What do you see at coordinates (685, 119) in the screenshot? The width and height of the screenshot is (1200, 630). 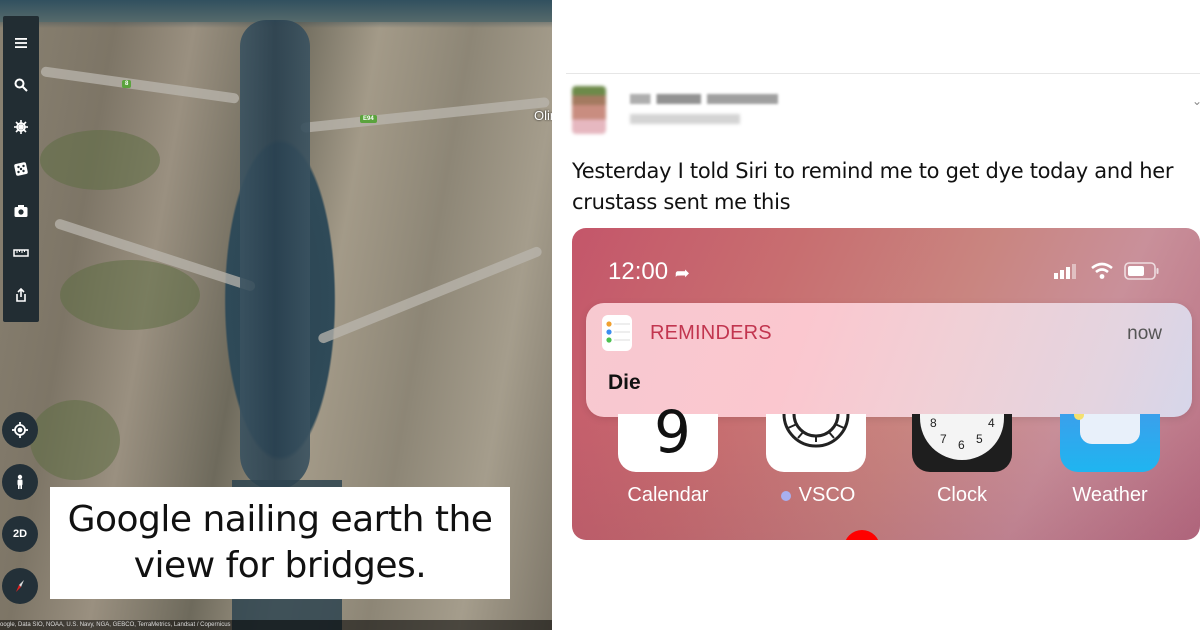 I see `author-handle-blurred` at bounding box center [685, 119].